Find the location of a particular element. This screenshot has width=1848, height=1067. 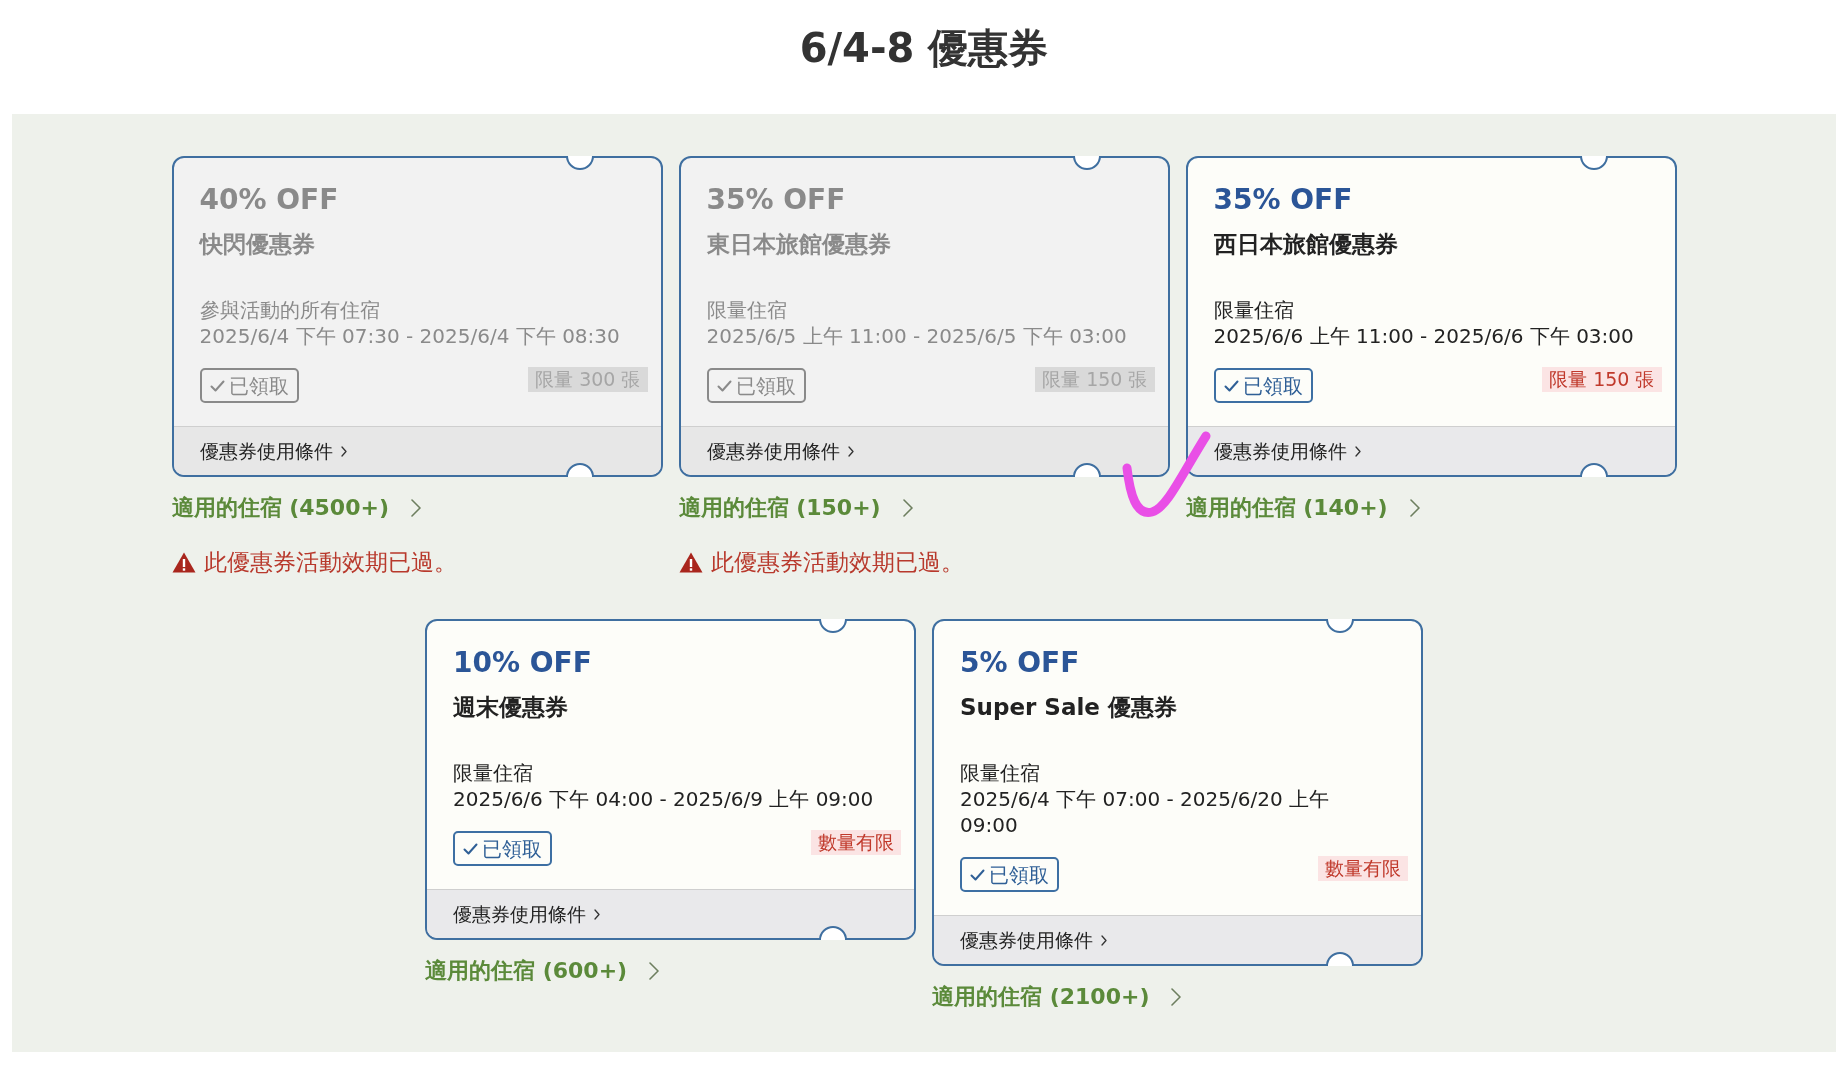

period-text: 2025/6/4 下午 07:30 - 2025/6/4 下午 08:30 is located at coordinates (410, 336).